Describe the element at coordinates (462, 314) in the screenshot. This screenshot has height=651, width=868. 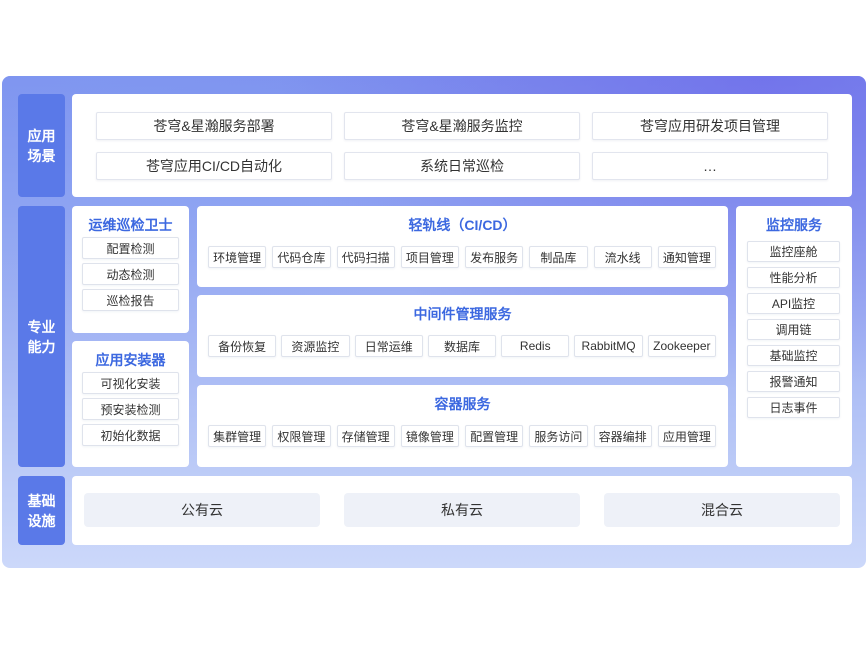
I see `middleware-title: 中间件管理服务` at that location.